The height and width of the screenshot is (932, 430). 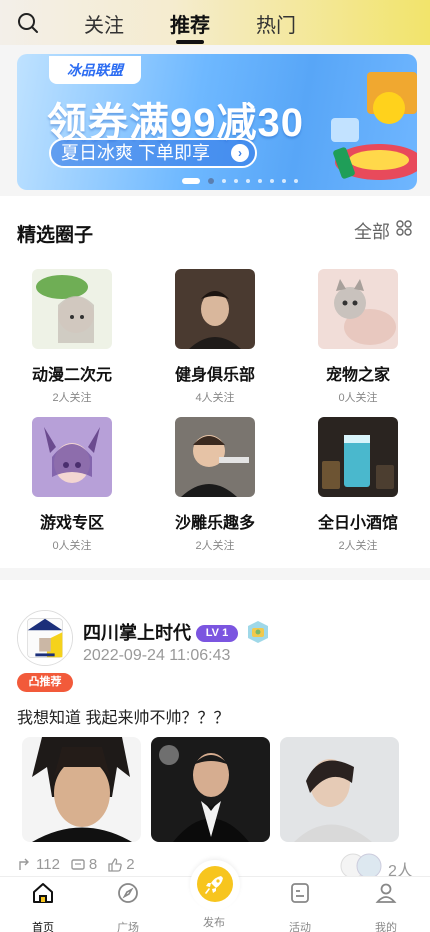 I want to click on comments-count: 8, so click(x=93, y=864).